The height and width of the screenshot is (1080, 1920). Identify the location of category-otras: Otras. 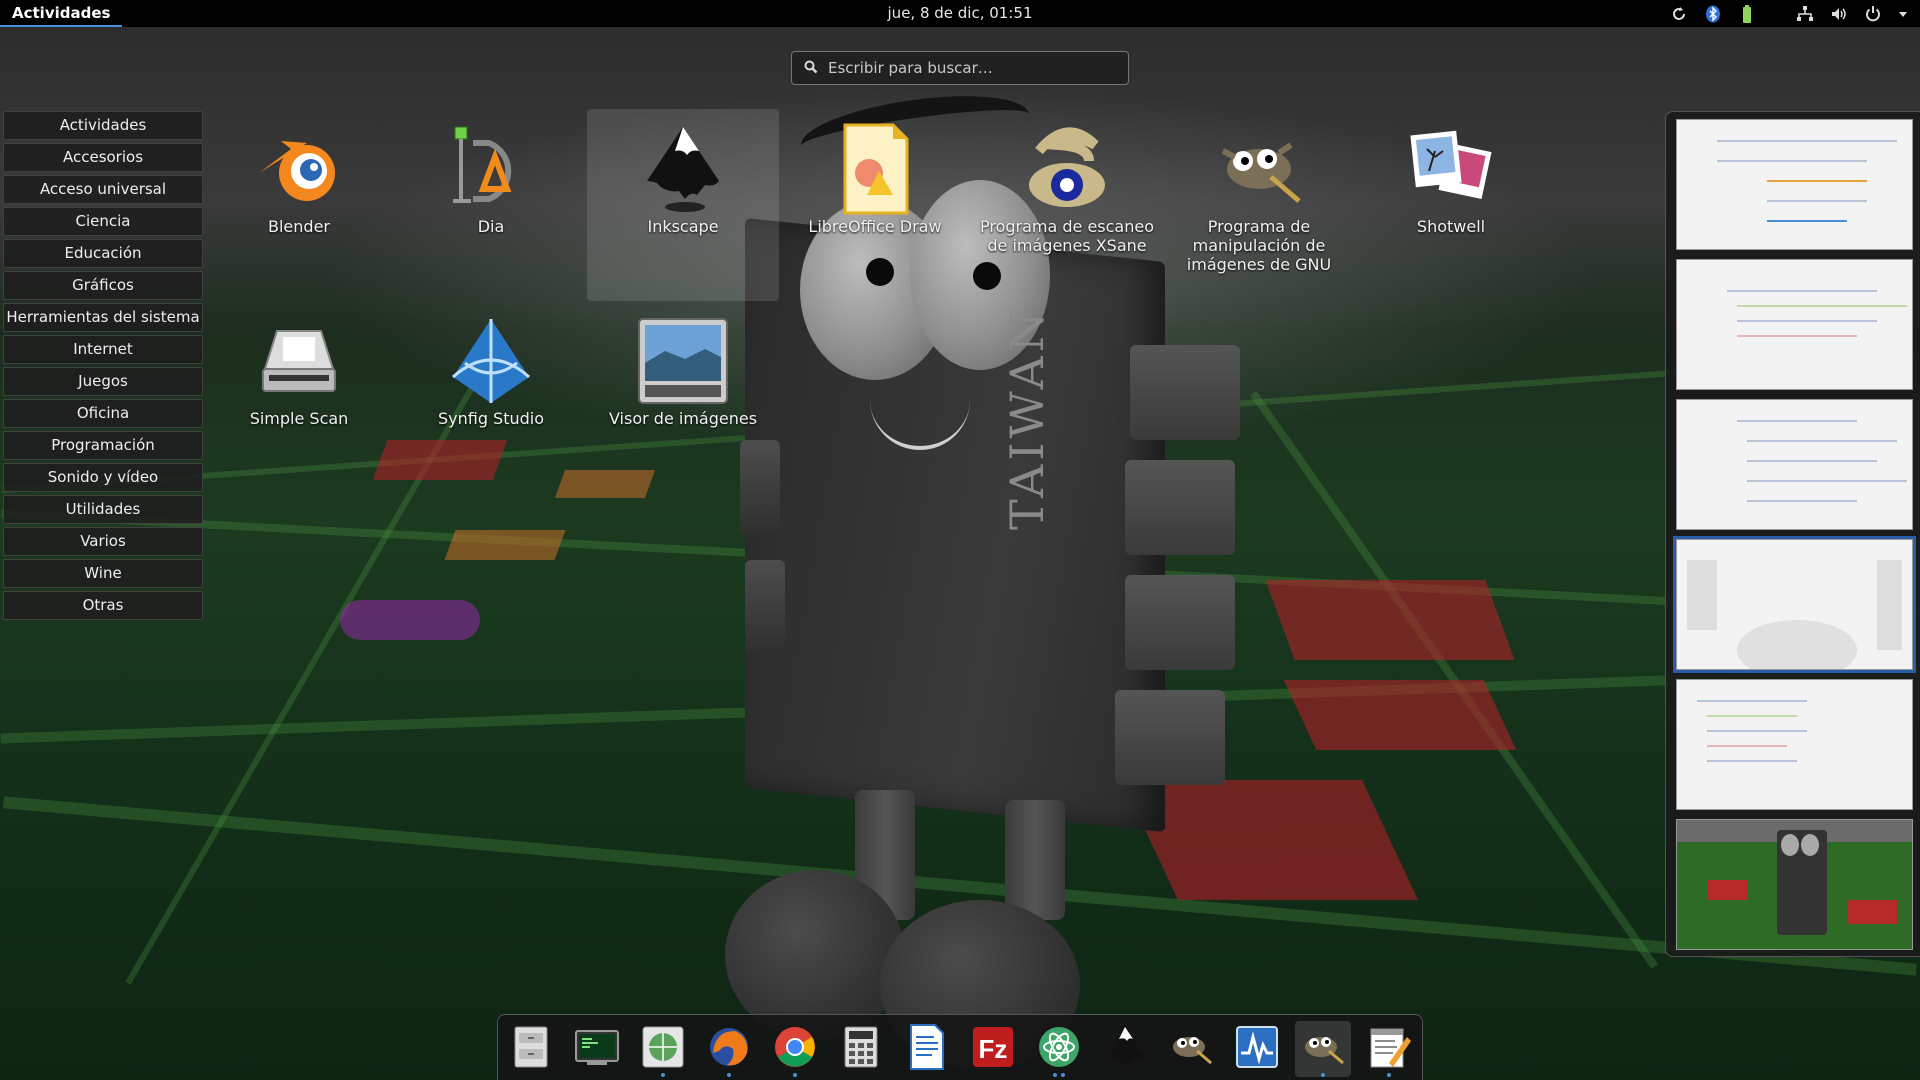
(103, 605).